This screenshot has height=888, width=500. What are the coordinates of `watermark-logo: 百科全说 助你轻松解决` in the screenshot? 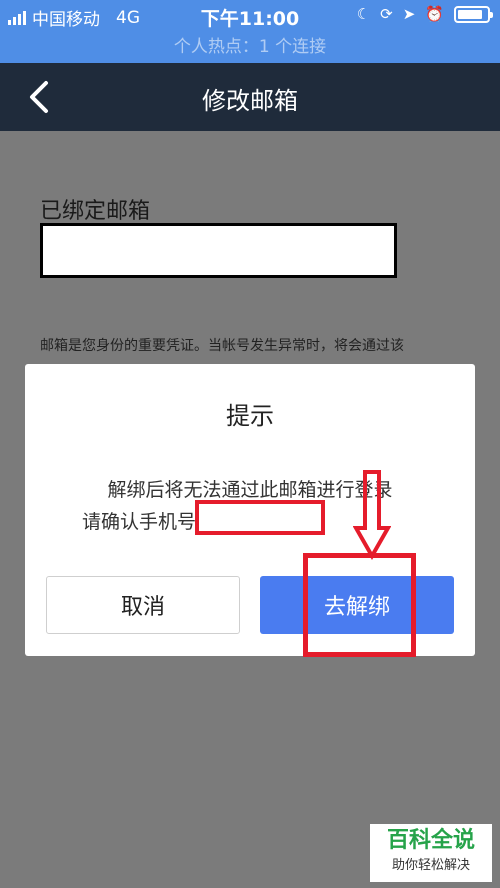 It's located at (431, 853).